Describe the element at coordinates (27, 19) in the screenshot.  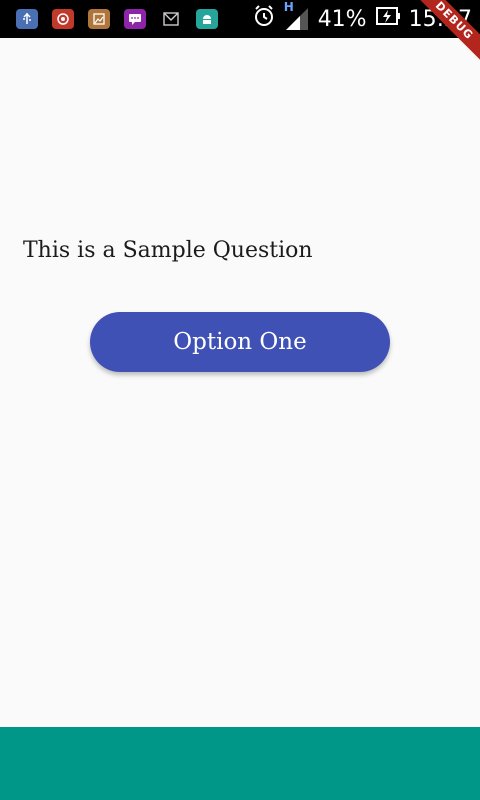
I see `usb-icon` at that location.